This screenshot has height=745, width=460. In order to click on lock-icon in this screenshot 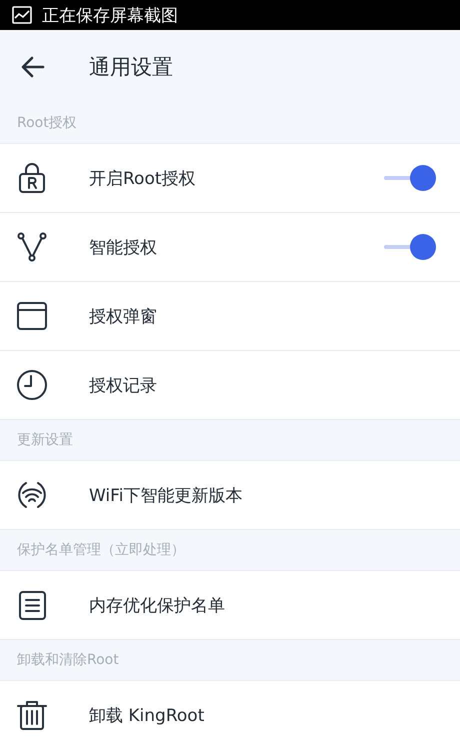, I will do `click(32, 178)`.